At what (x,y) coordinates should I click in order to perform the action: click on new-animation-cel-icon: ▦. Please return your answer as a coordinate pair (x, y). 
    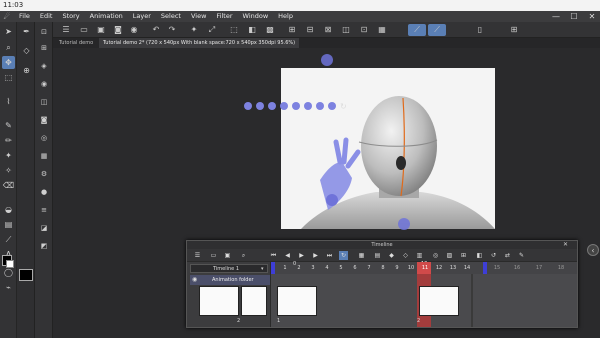
    Looking at the image, I should click on (361, 255).